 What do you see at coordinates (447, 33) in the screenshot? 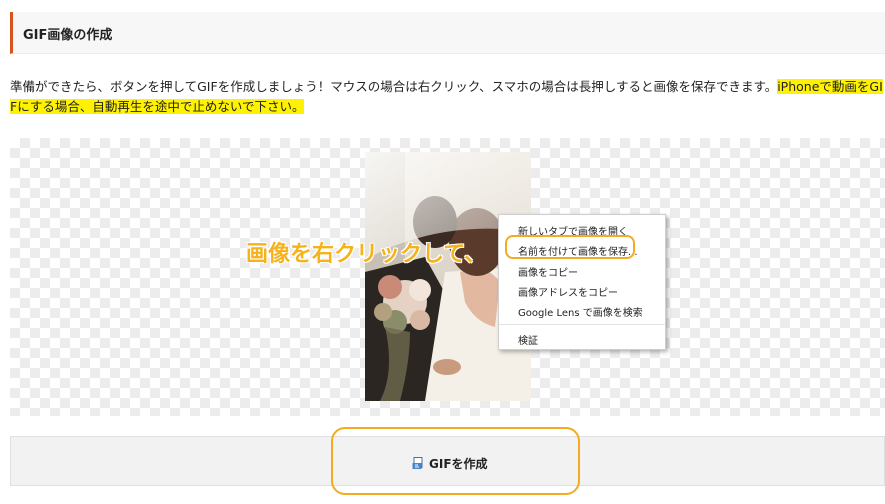
I see `section-header: GIF画像の作成` at bounding box center [447, 33].